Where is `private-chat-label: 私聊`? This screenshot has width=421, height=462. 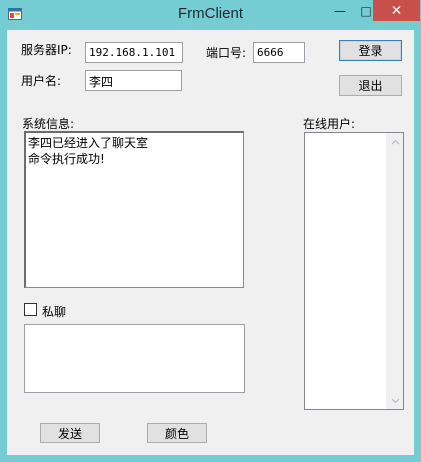 private-chat-label: 私聊 is located at coordinates (54, 311).